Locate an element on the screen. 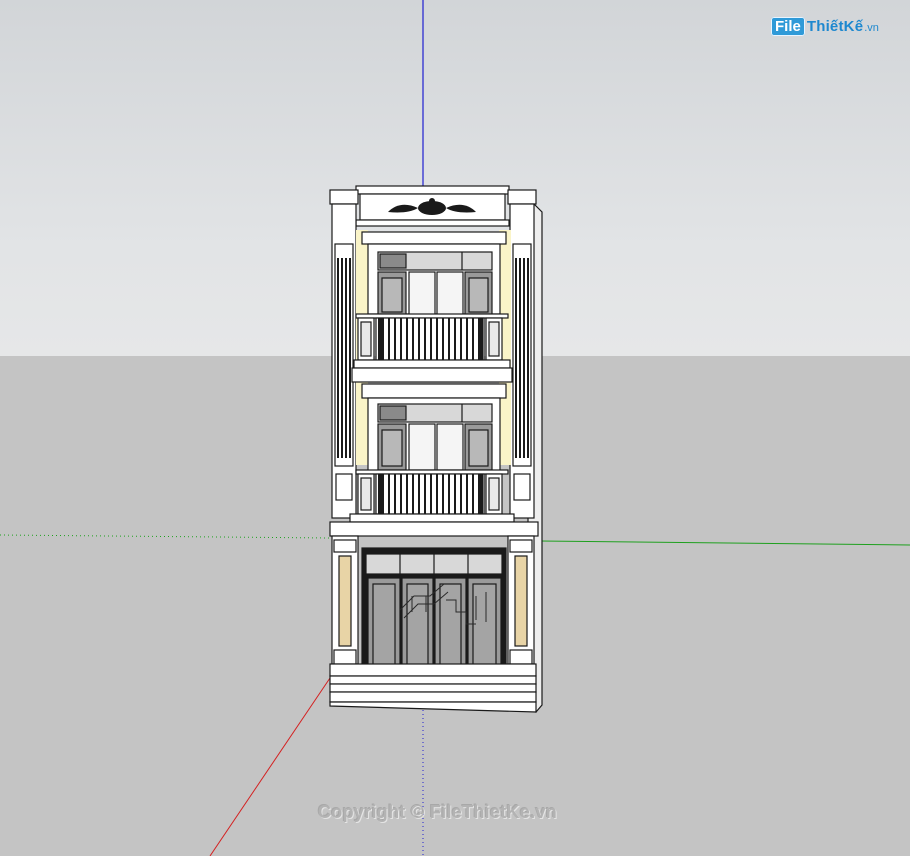 This screenshot has height=856, width=910. floor2-slab-band is located at coordinates (434, 529).